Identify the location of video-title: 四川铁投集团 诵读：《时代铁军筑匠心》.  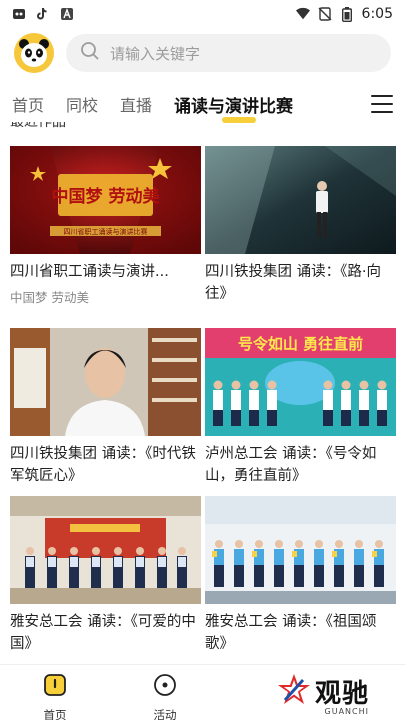
(103, 465).